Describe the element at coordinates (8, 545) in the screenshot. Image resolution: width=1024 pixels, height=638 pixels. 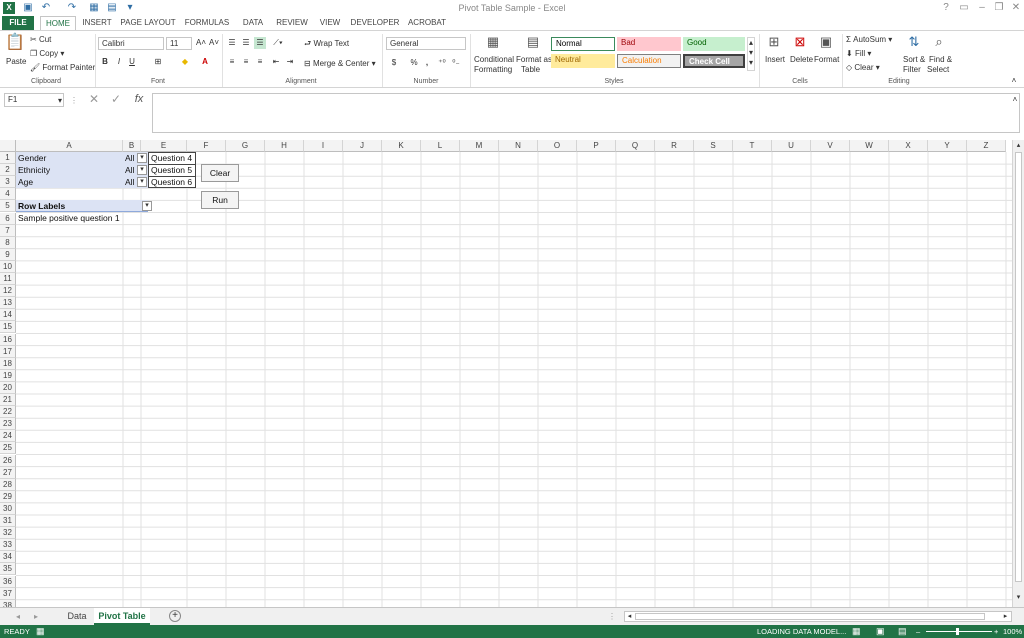
I see `row-header: 33` at that location.